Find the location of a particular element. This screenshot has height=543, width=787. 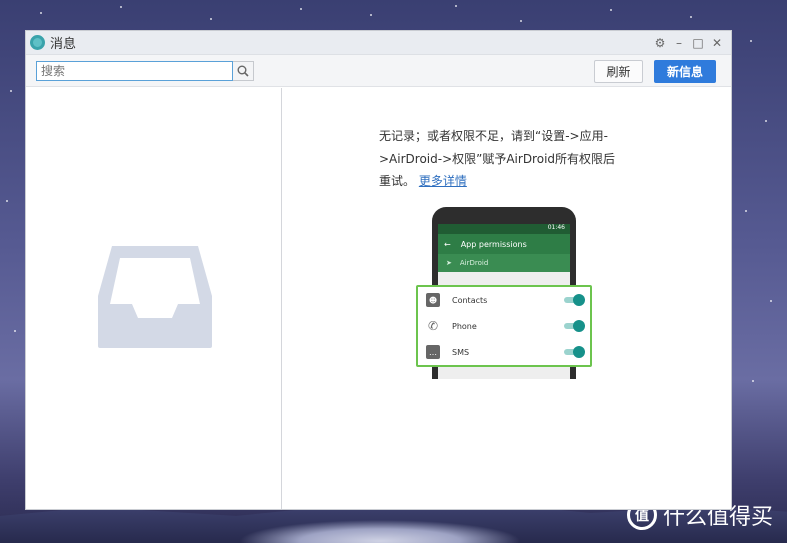

permission-label: SMS is located at coordinates (461, 352).